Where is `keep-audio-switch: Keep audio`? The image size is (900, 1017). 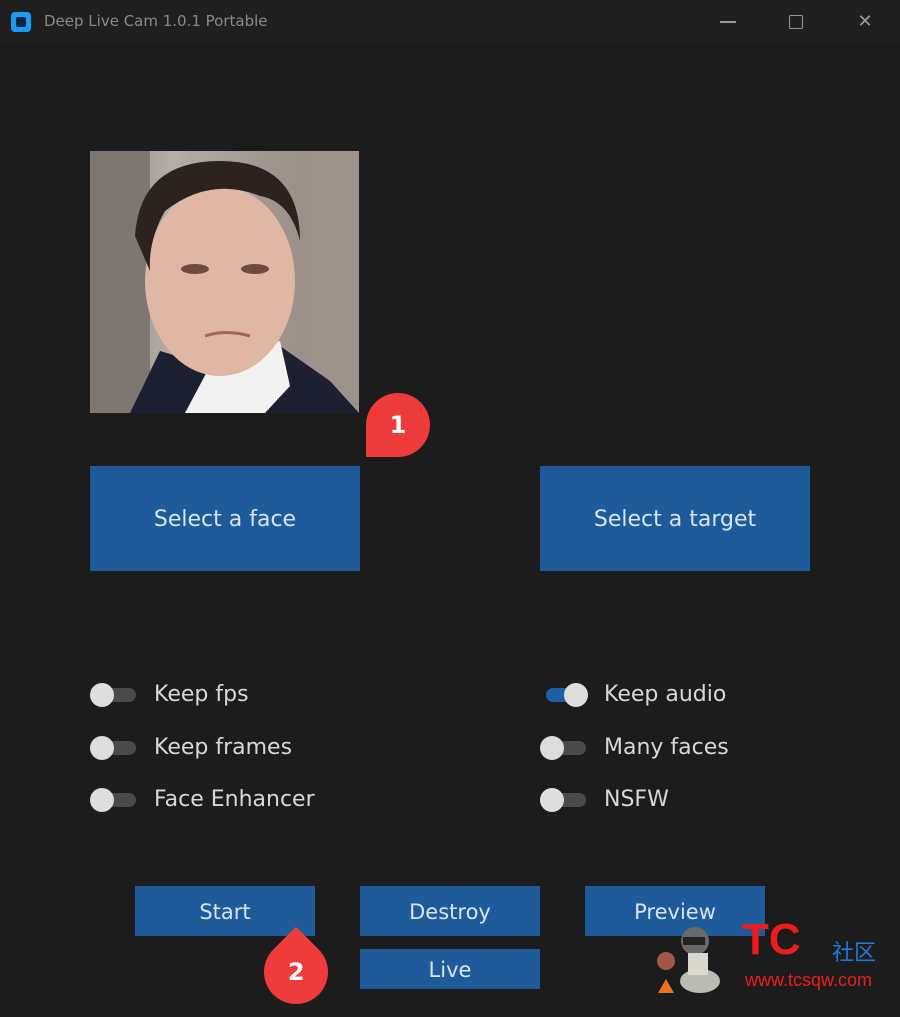 keep-audio-switch: Keep audio is located at coordinates (633, 694).